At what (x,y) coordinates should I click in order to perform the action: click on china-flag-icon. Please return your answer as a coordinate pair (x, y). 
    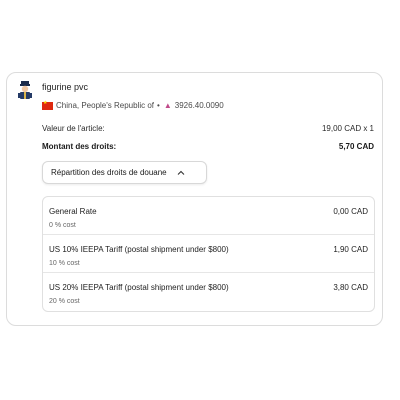
    Looking at the image, I should click on (47, 105).